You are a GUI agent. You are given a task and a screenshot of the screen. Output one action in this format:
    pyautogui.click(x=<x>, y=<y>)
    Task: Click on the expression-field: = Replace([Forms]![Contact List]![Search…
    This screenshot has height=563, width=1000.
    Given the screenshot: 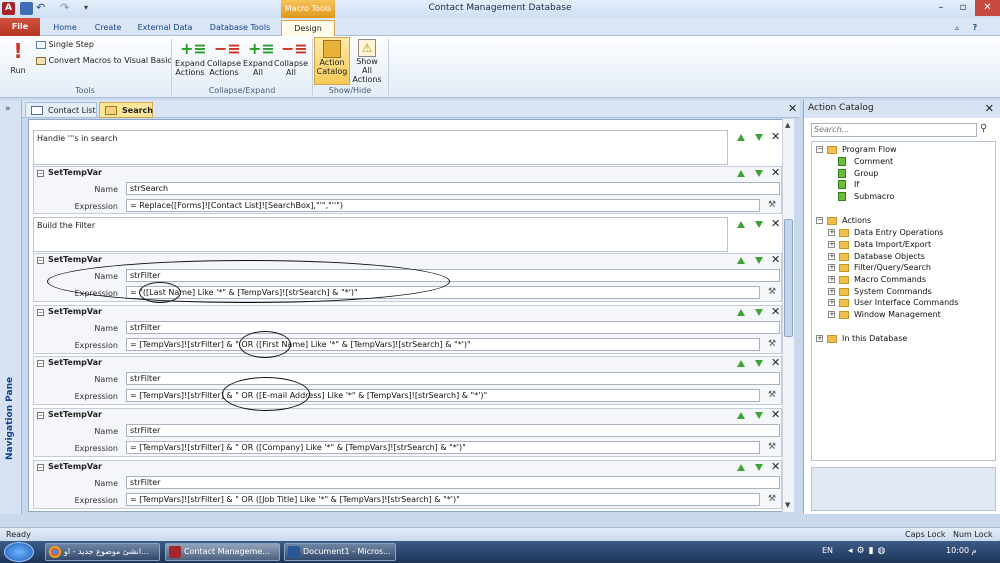 What is the action you would take?
    pyautogui.click(x=443, y=205)
    